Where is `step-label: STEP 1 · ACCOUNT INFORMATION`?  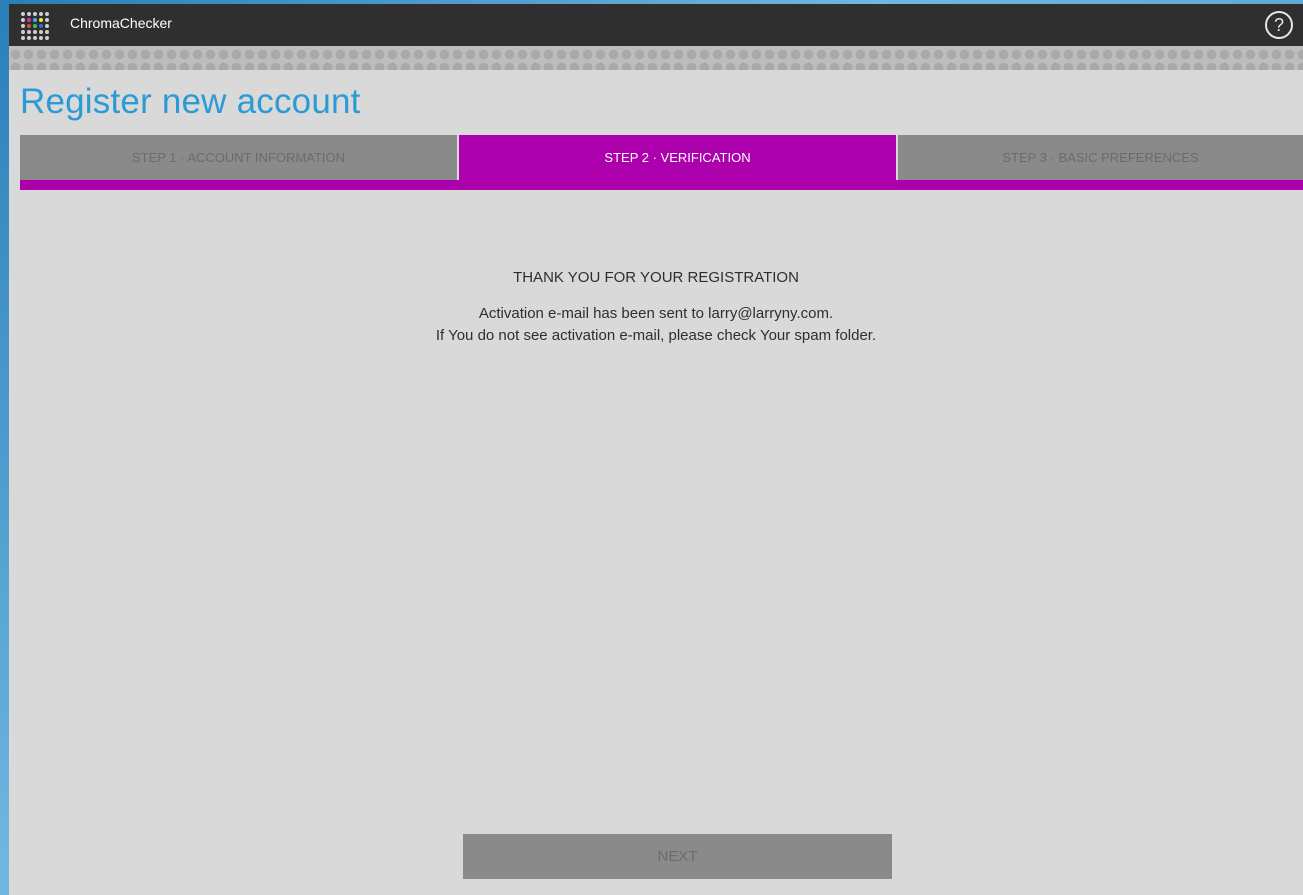 step-label: STEP 1 · ACCOUNT INFORMATION is located at coordinates (238, 157).